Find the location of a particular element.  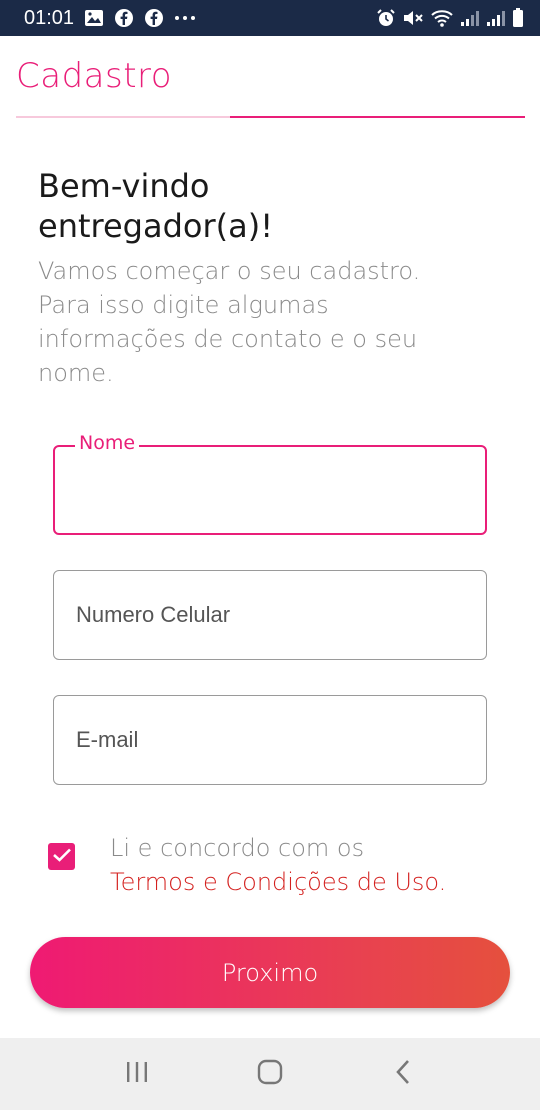

name-input is located at coordinates (272, 490).